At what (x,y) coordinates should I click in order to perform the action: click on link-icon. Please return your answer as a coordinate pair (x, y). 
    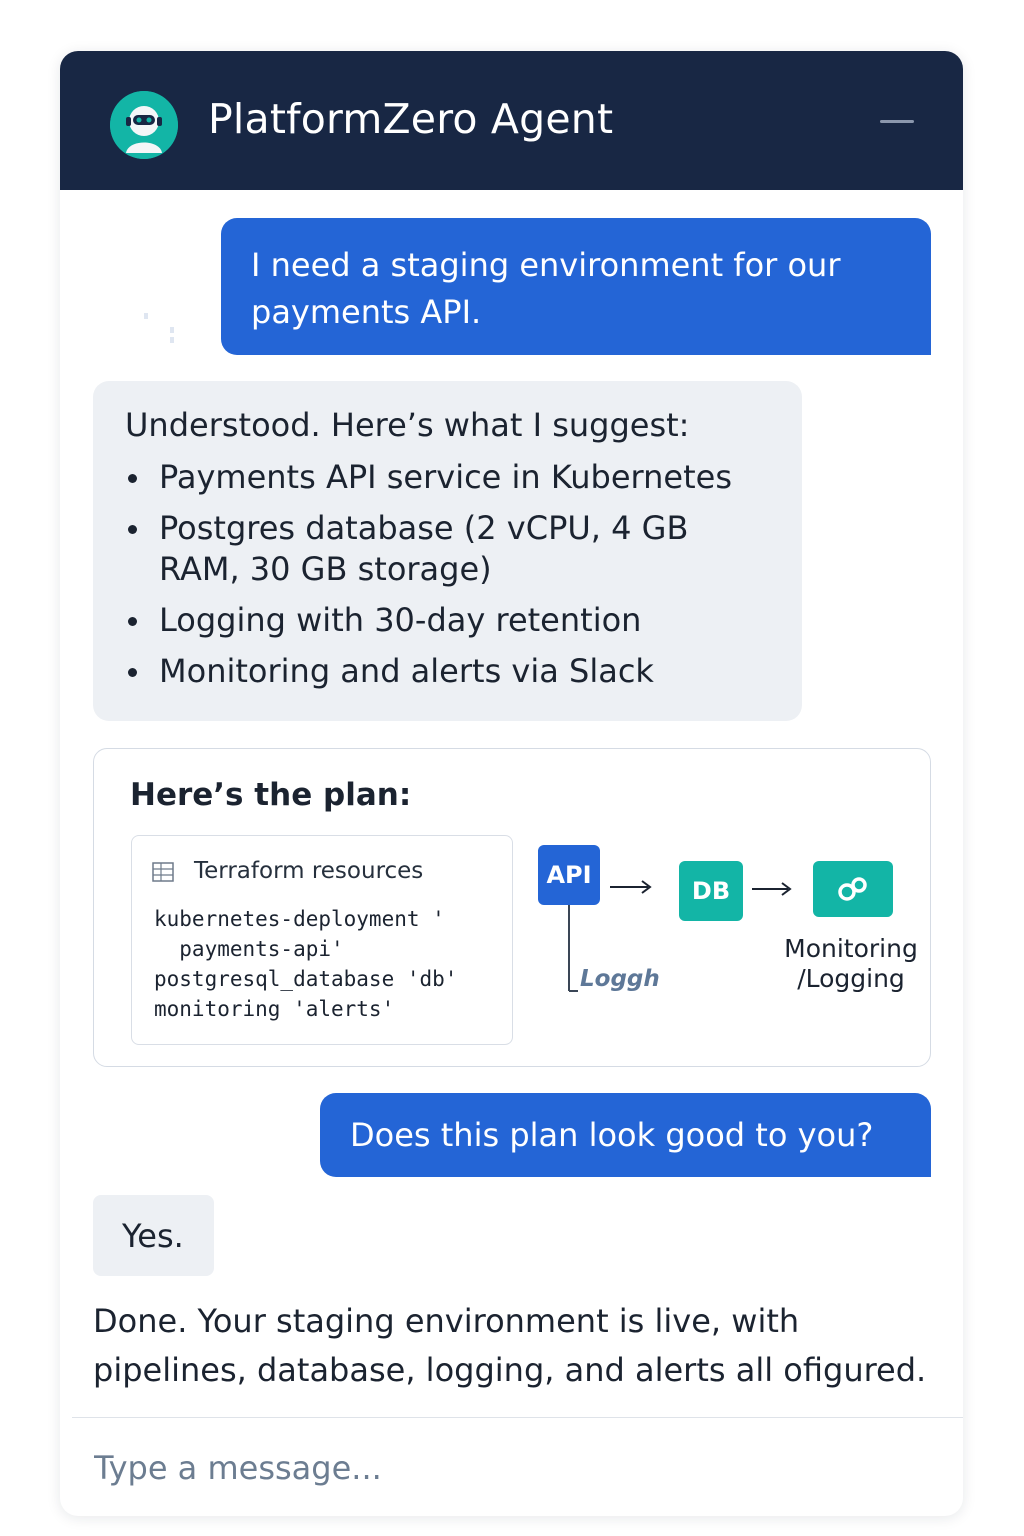
    Looking at the image, I should click on (852, 889).